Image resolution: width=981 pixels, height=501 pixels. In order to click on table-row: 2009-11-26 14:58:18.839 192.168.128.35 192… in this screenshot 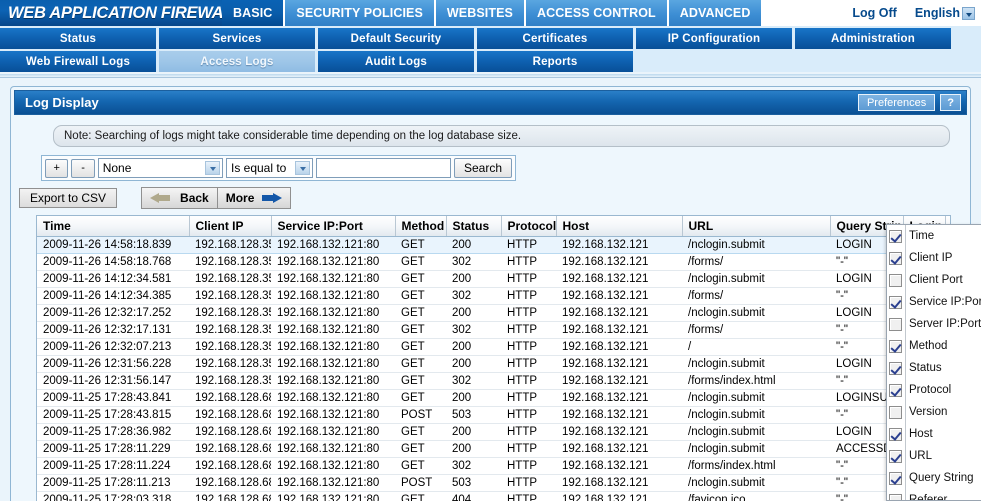, I will do `click(493, 245)`.